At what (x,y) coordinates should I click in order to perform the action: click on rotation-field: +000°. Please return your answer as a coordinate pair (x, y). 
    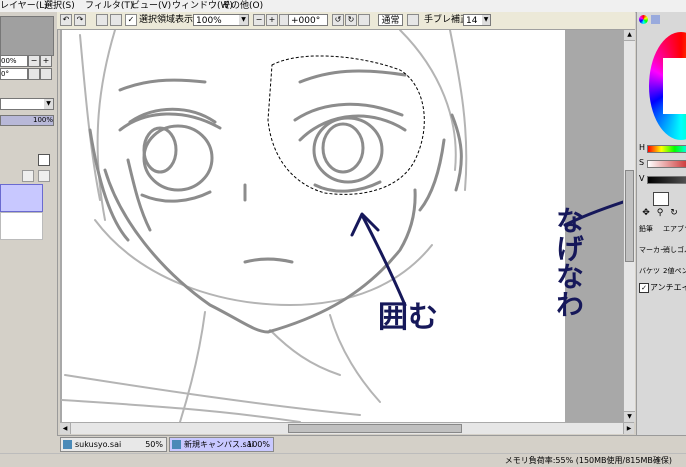
    Looking at the image, I should click on (308, 20).